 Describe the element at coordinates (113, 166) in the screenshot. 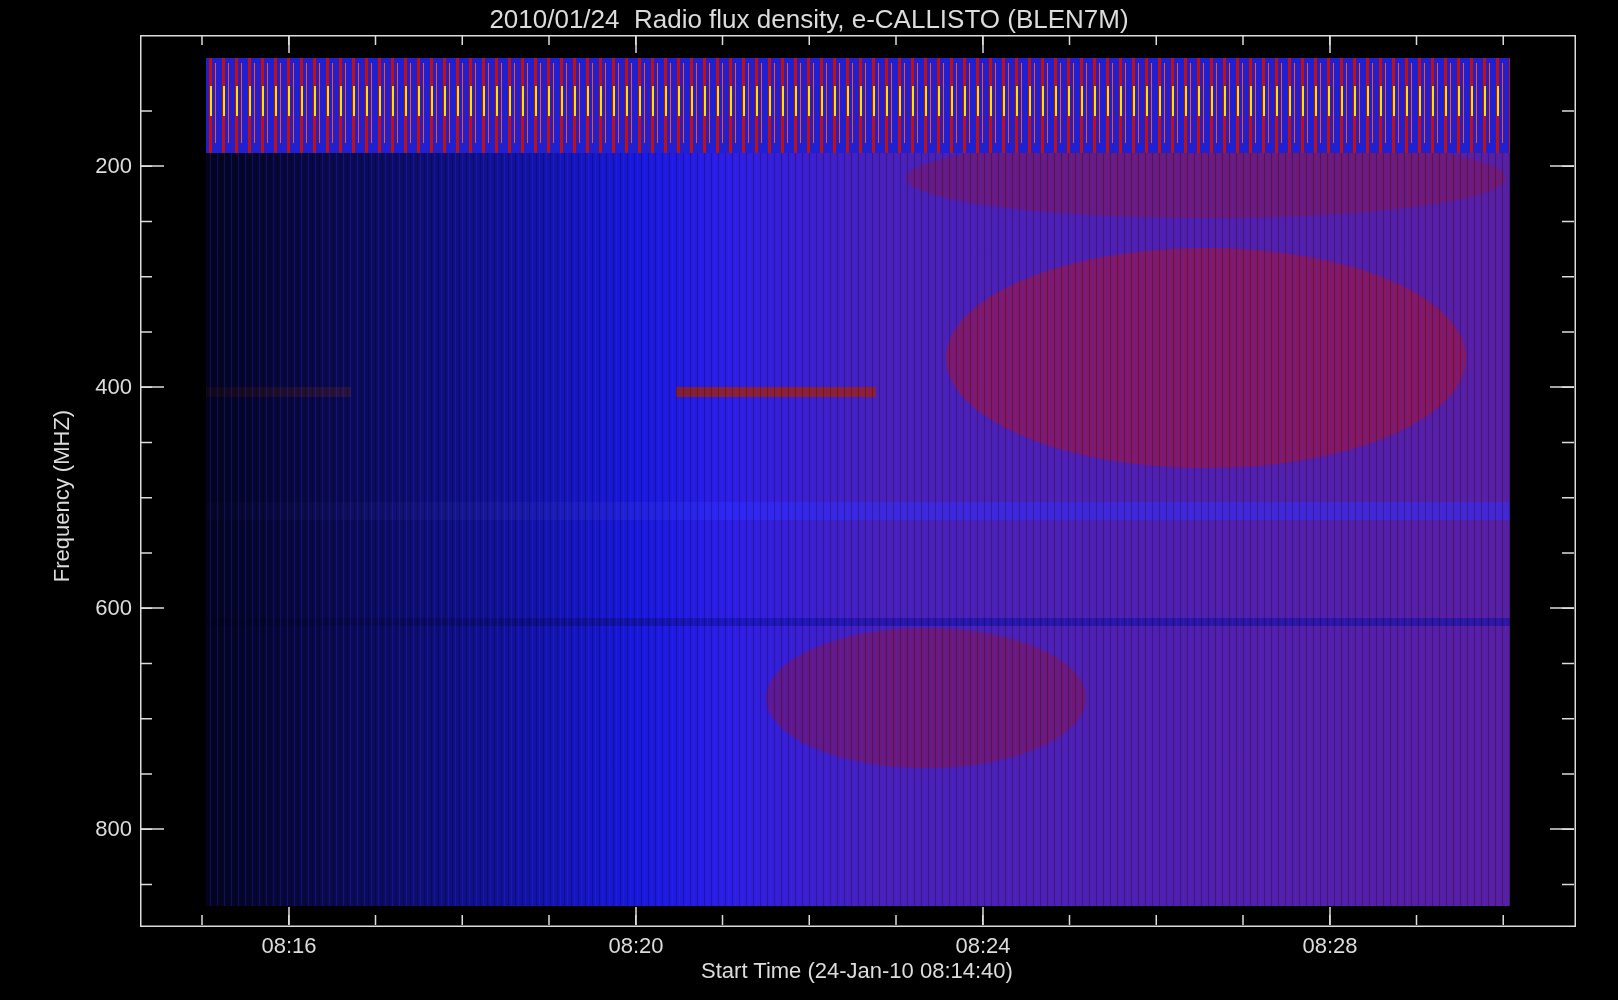

I see `y-tick-label: 200` at that location.